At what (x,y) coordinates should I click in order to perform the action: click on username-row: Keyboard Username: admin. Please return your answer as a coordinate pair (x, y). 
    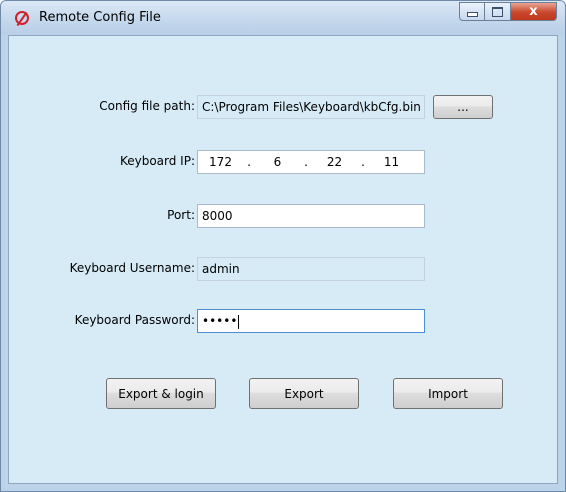
    Looking at the image, I should click on (284, 269).